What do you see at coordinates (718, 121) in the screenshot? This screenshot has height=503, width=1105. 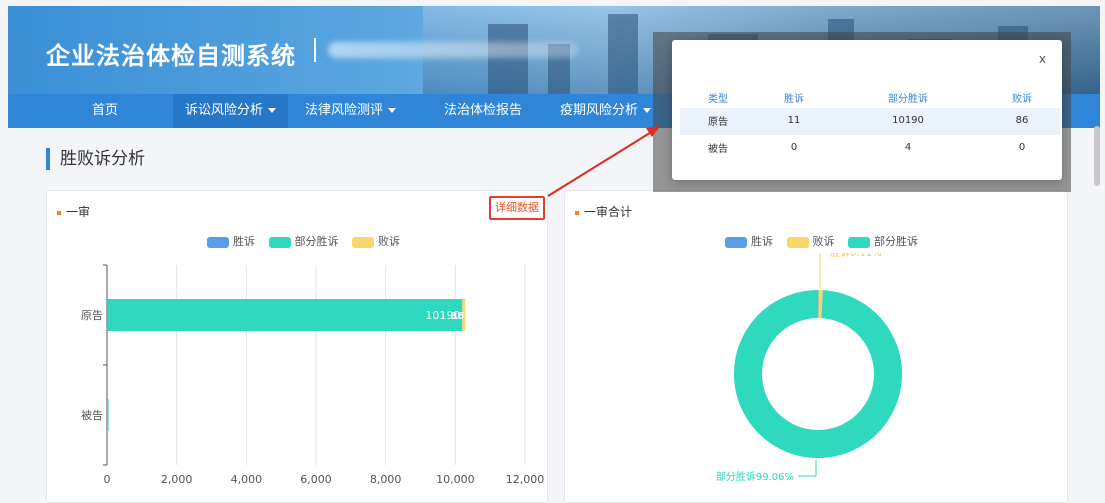 I see `table-cell: 原告` at bounding box center [718, 121].